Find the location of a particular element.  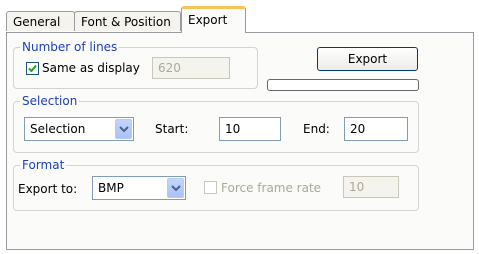

selection-mode-dropdown: Selection is located at coordinates (79, 129).